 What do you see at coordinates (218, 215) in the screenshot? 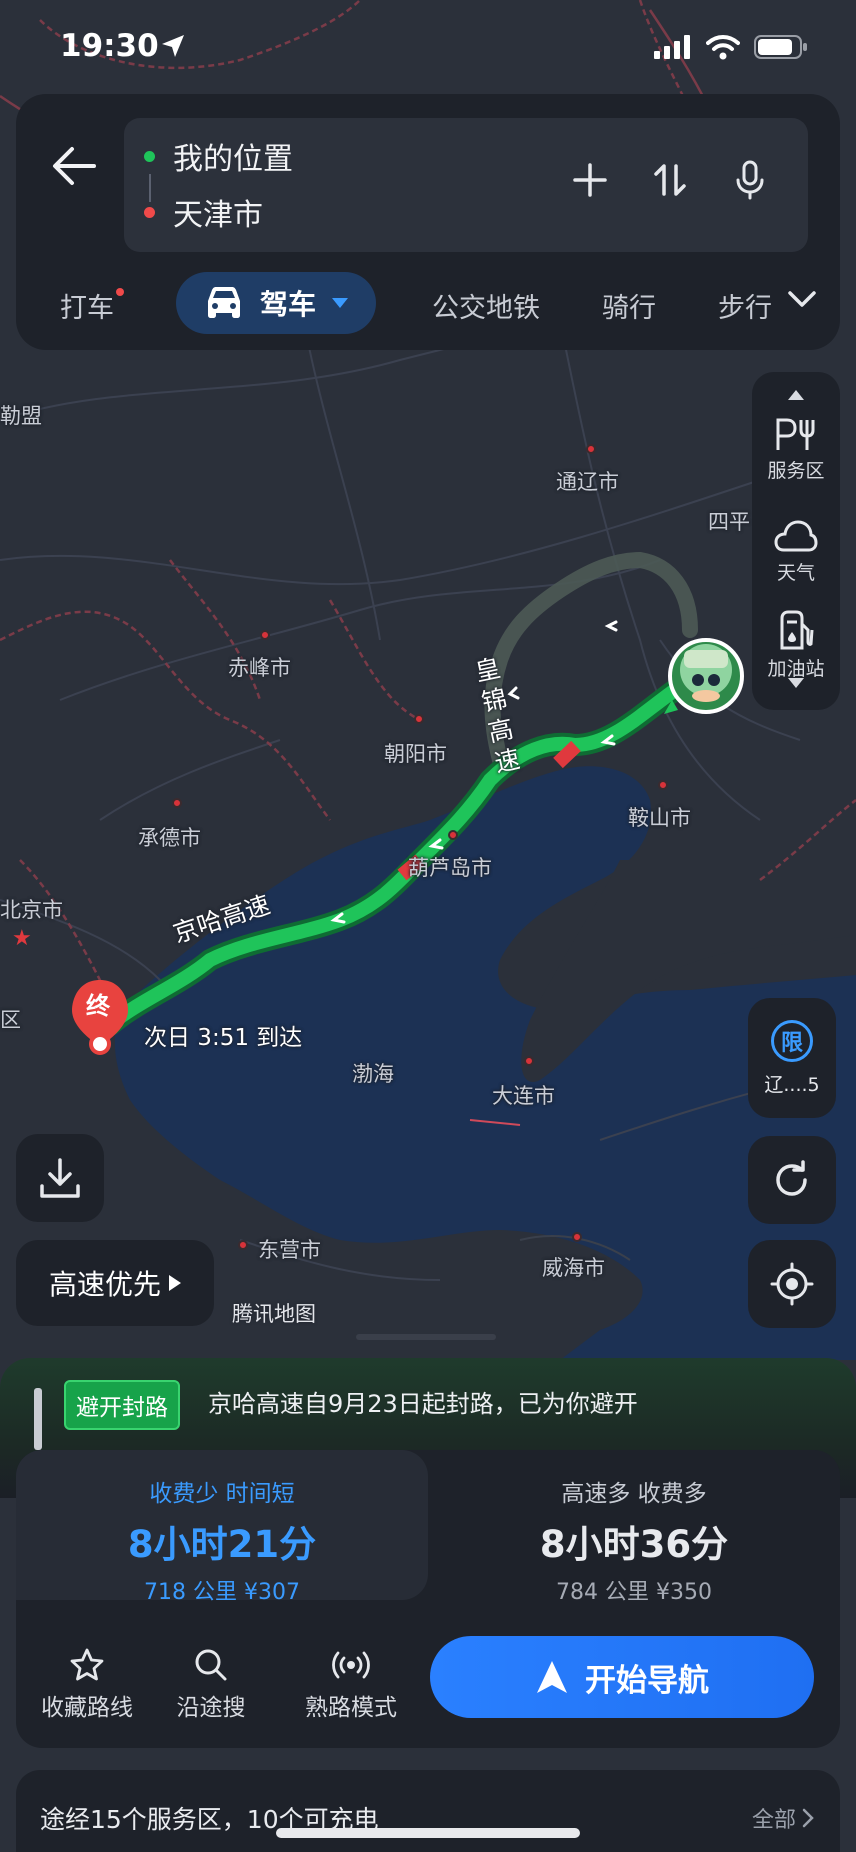
I see `destination-text: 天津市` at bounding box center [218, 215].